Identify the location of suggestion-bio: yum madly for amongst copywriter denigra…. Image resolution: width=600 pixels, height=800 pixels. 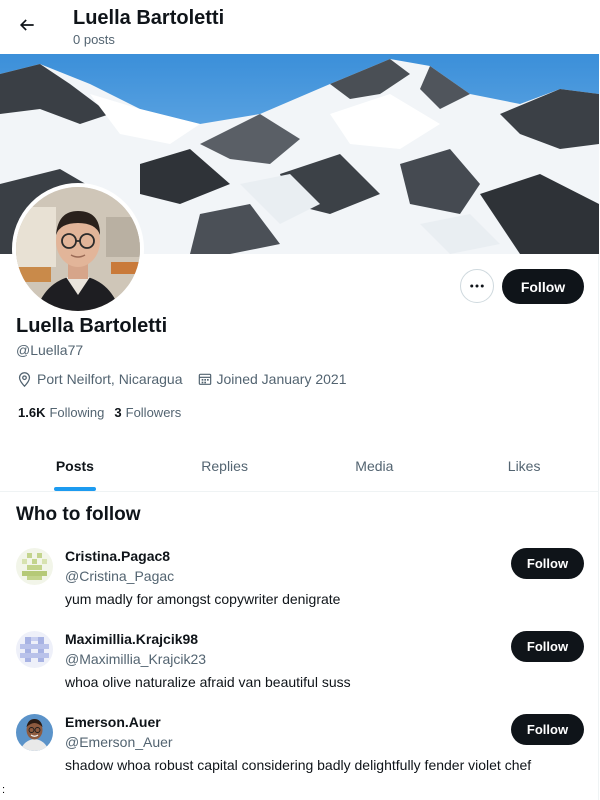
(203, 599).